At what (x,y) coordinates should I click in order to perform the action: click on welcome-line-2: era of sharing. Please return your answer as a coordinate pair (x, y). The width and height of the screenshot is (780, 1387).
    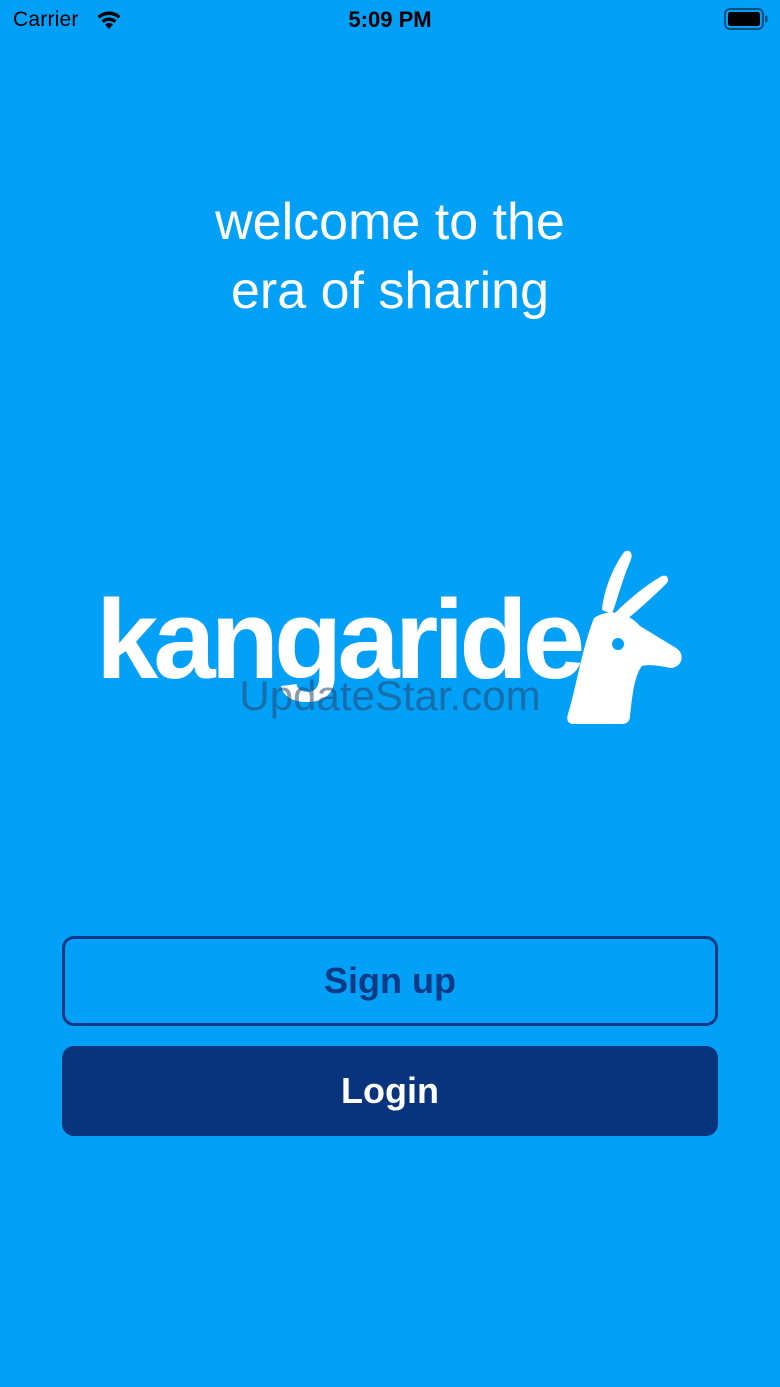
    Looking at the image, I should click on (390, 291).